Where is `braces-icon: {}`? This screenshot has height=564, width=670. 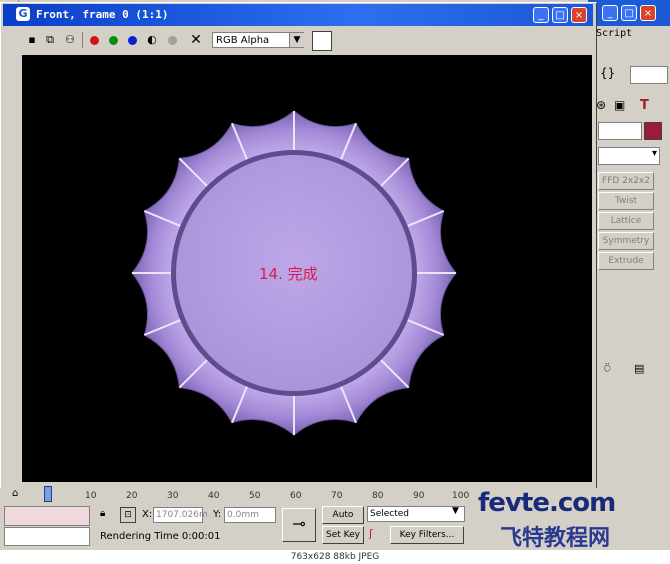
braces-icon: {} is located at coordinates (607, 73).